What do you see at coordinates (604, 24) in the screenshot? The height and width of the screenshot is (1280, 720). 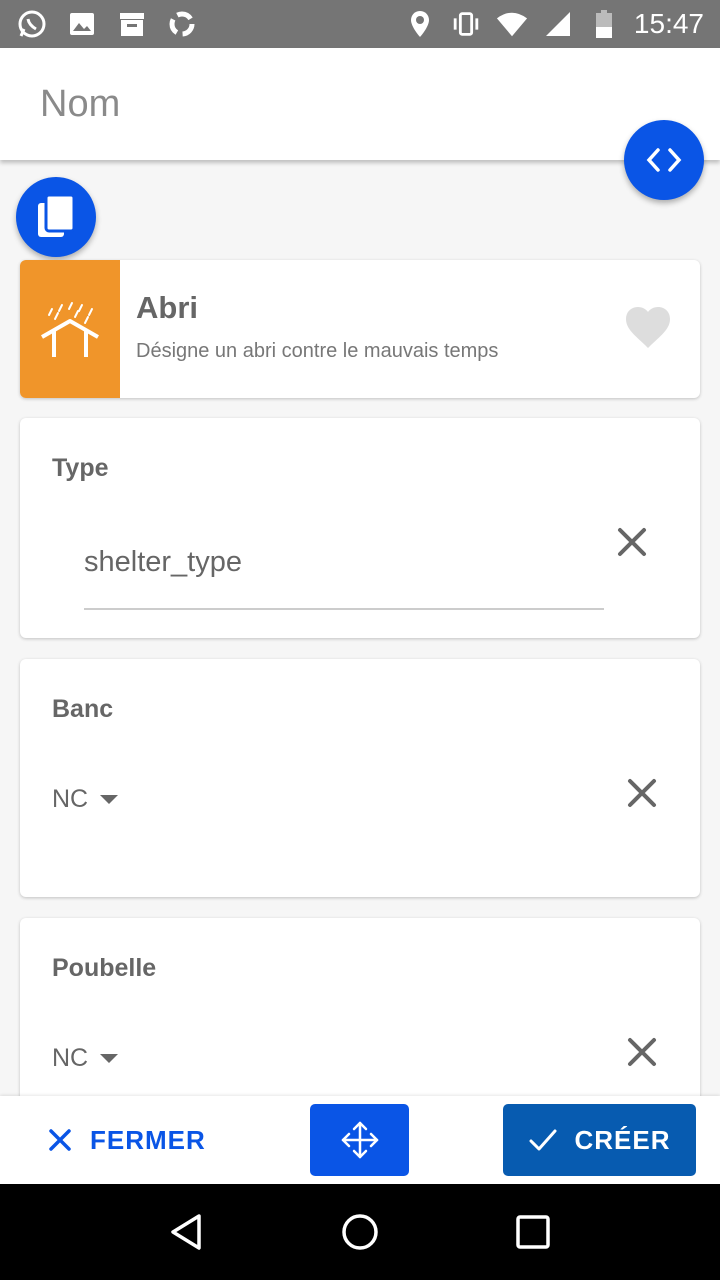 I see `battery-icon` at bounding box center [604, 24].